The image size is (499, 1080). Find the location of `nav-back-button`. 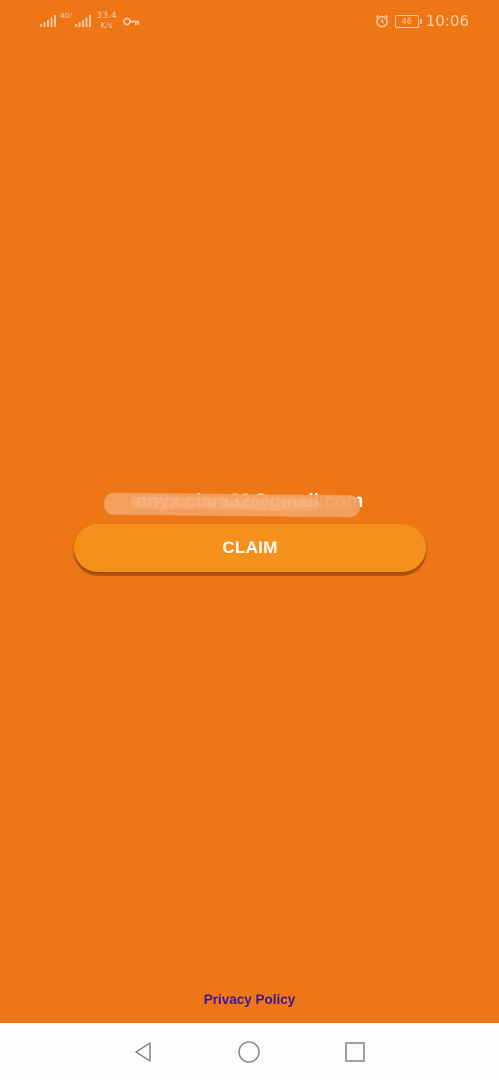

nav-back-button is located at coordinates (143, 1052).